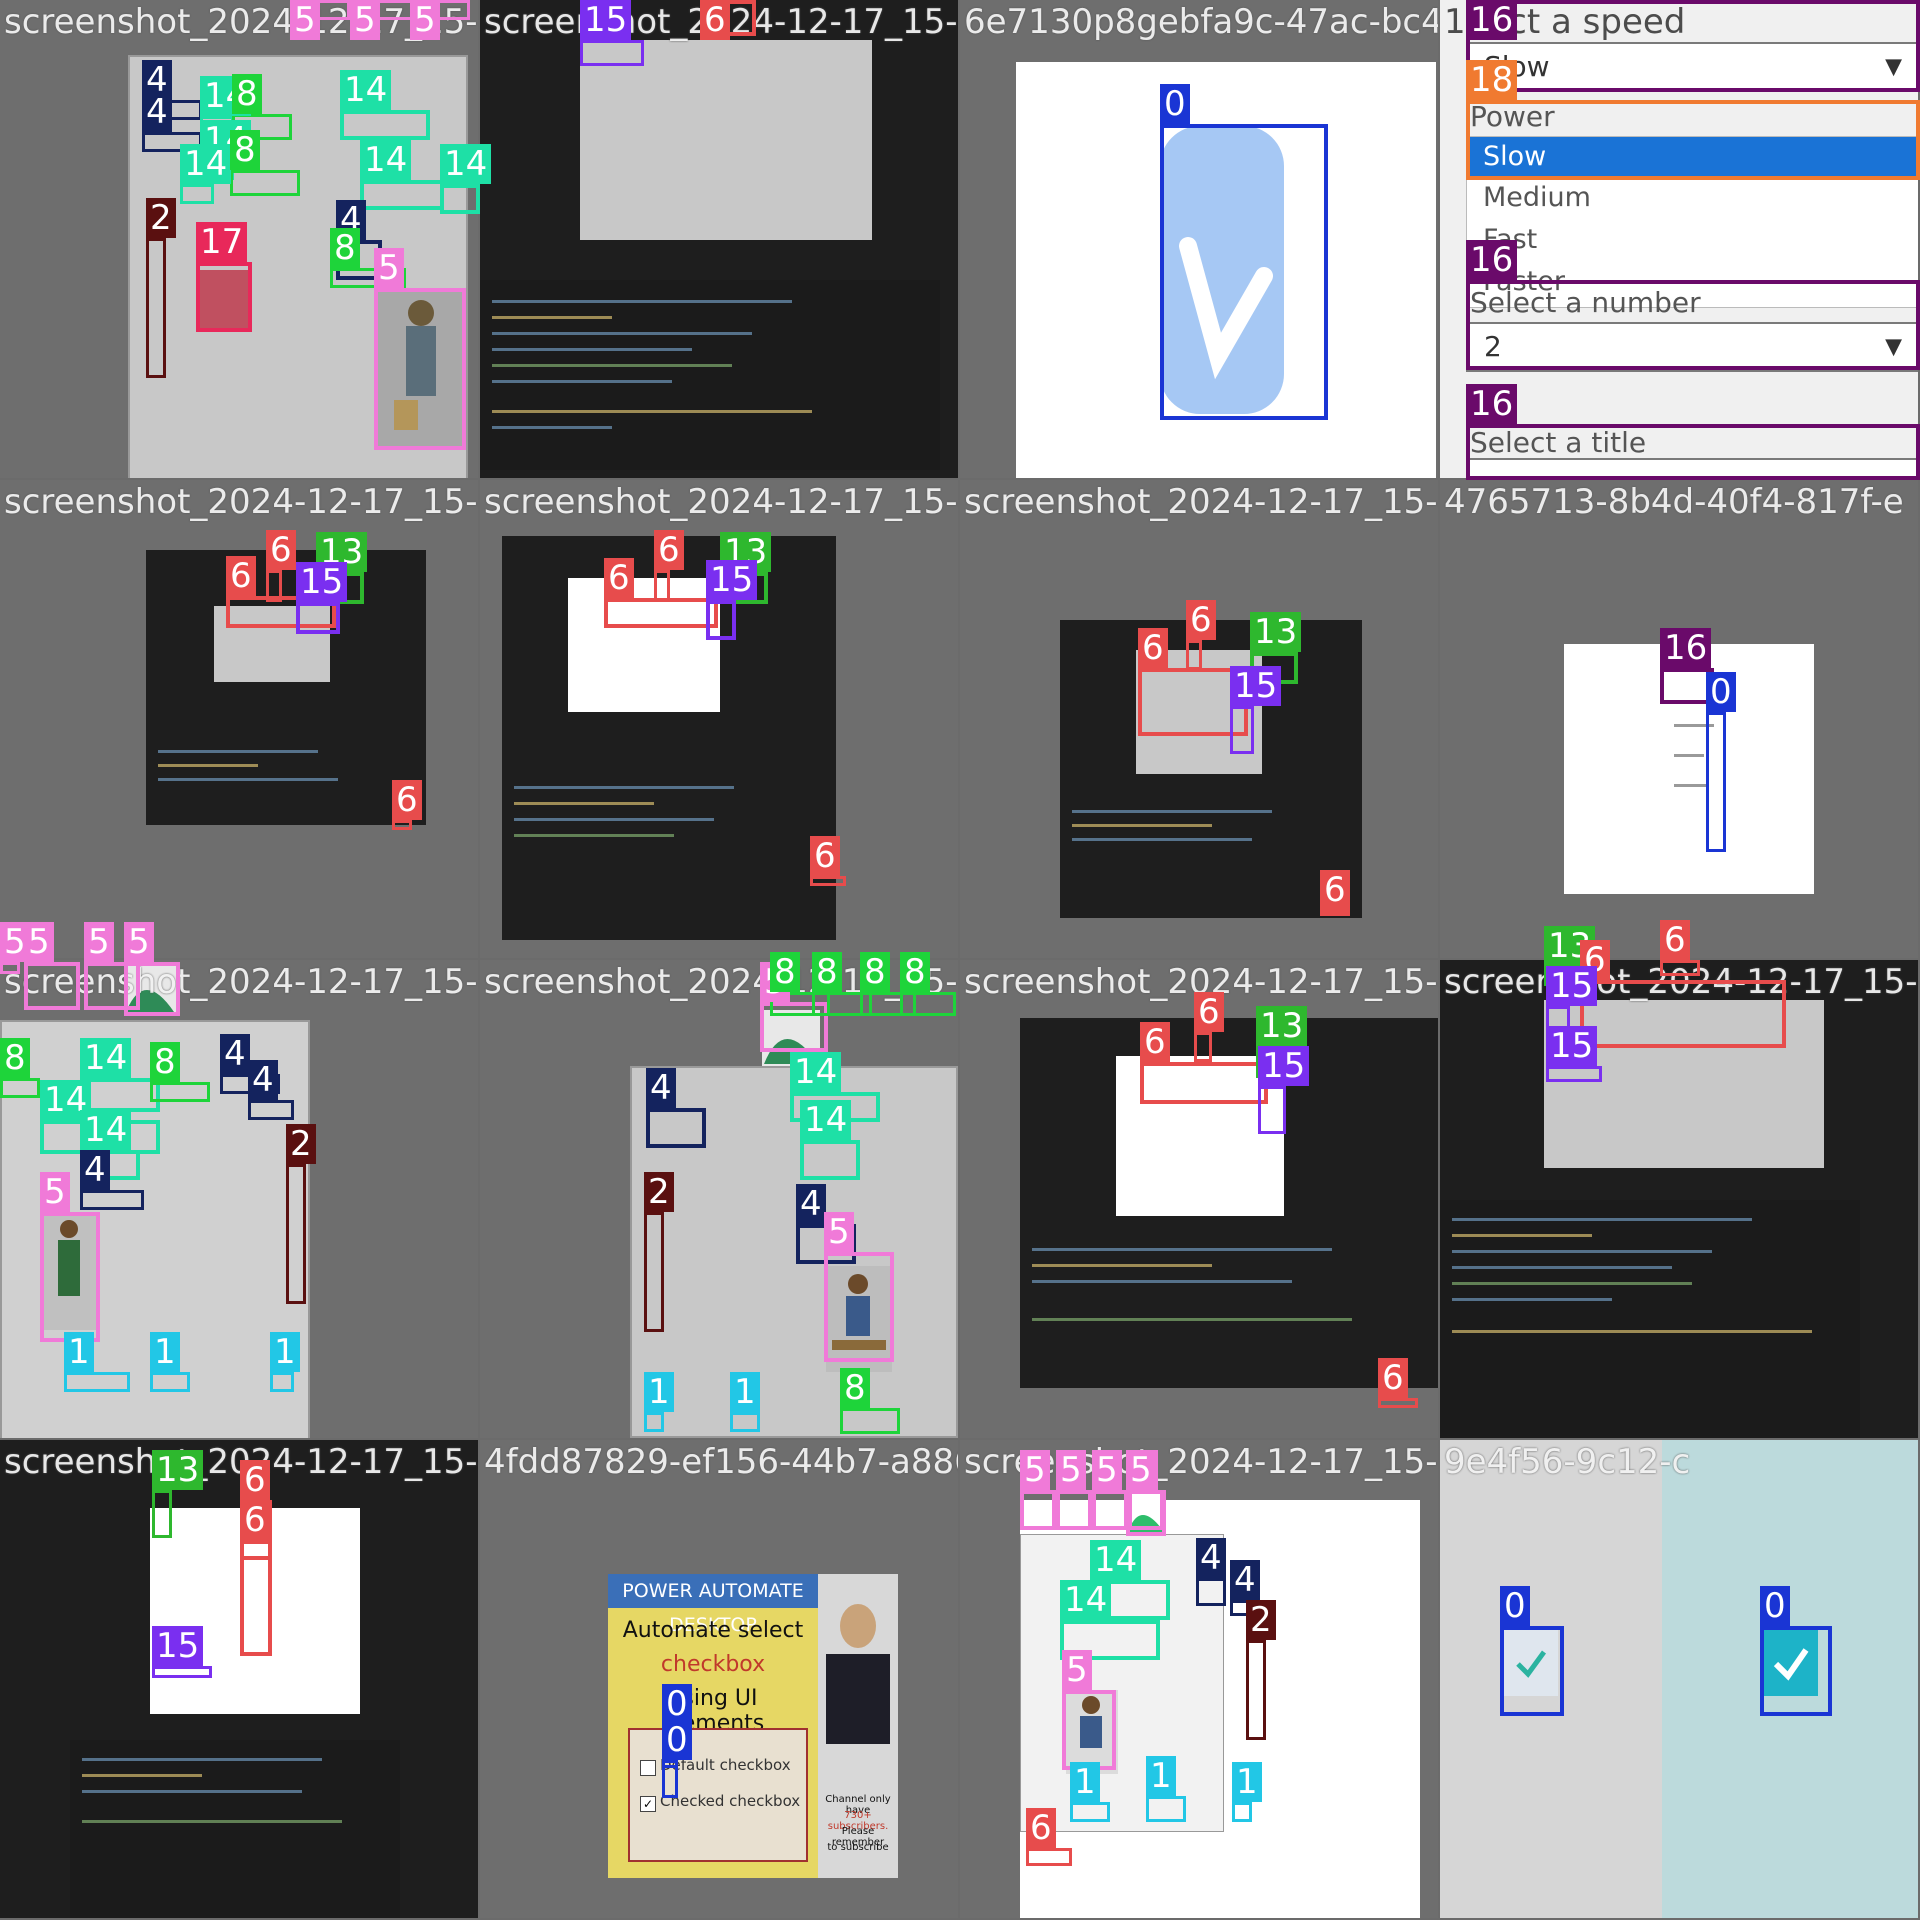 The height and width of the screenshot is (1920, 1920). I want to click on option-slow: Slow, so click(1692, 157).